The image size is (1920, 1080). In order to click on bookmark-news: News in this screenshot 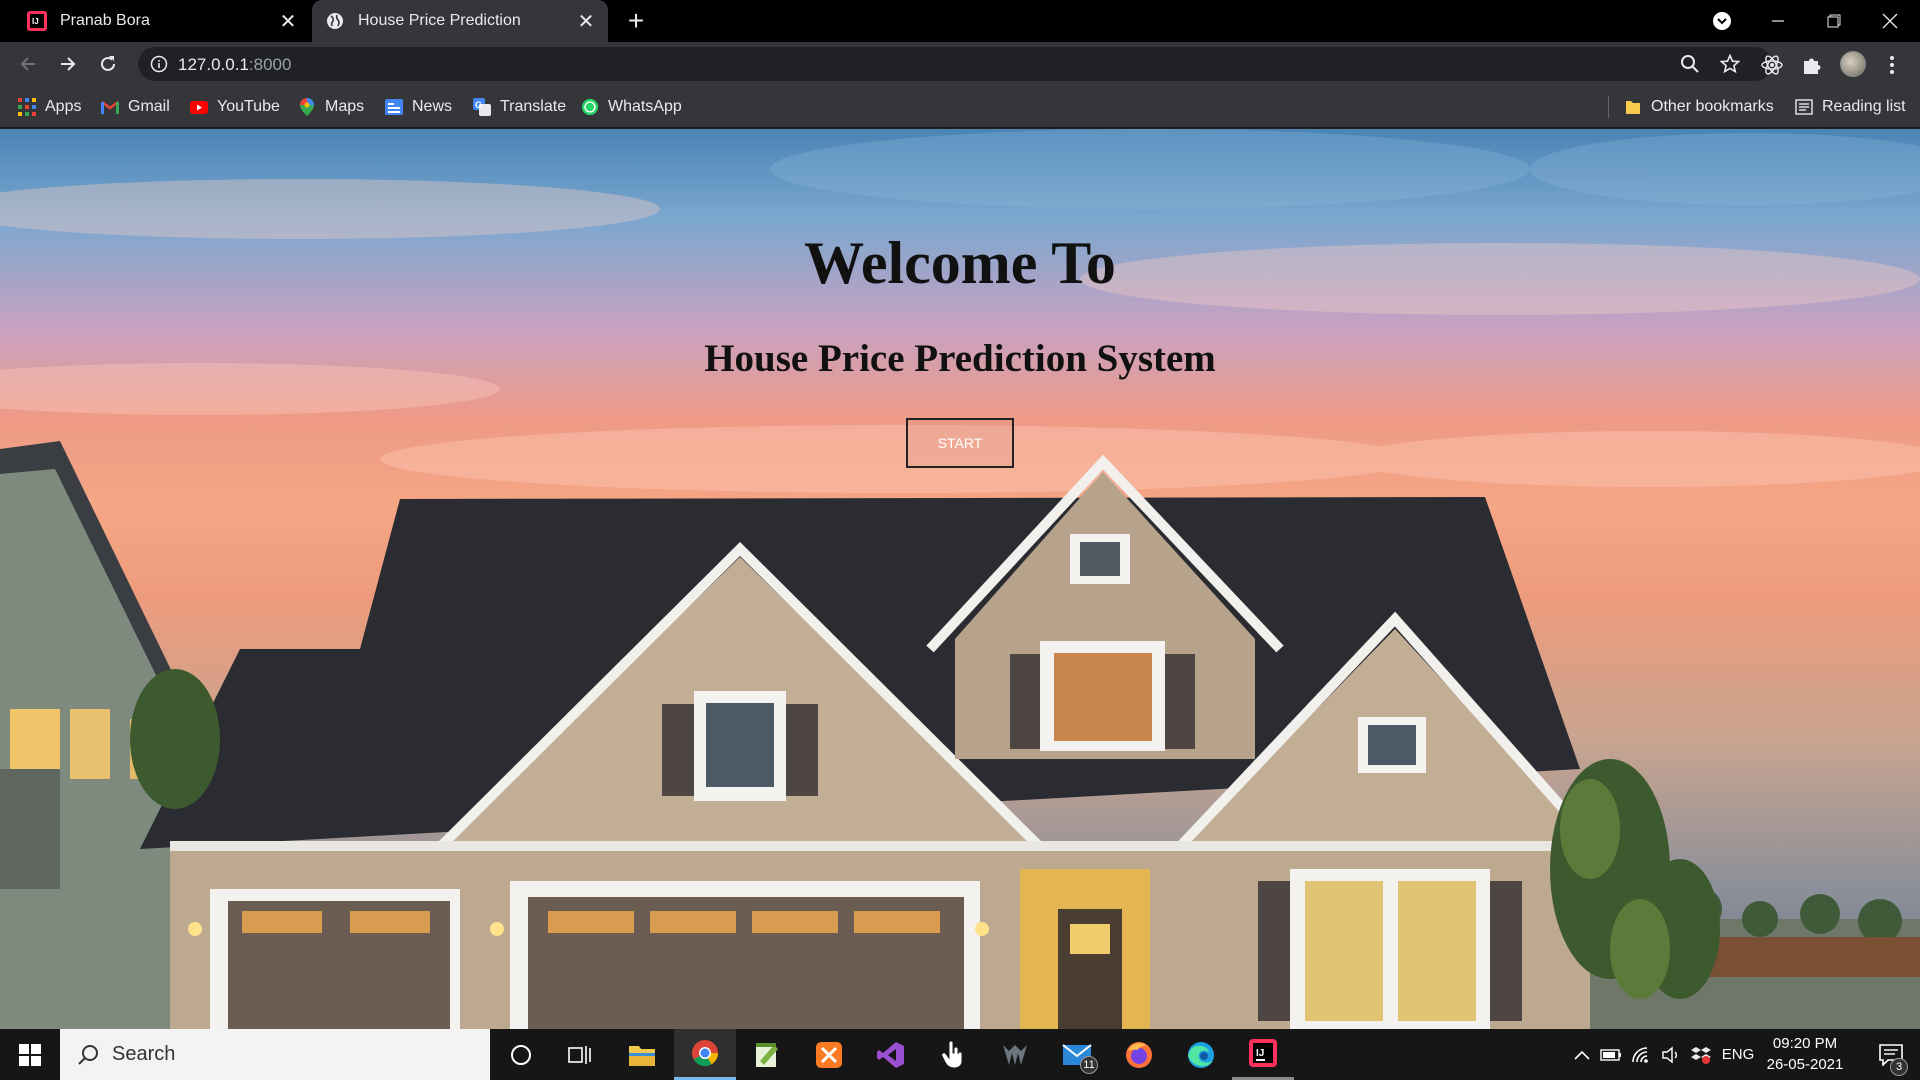, I will do `click(418, 107)`.